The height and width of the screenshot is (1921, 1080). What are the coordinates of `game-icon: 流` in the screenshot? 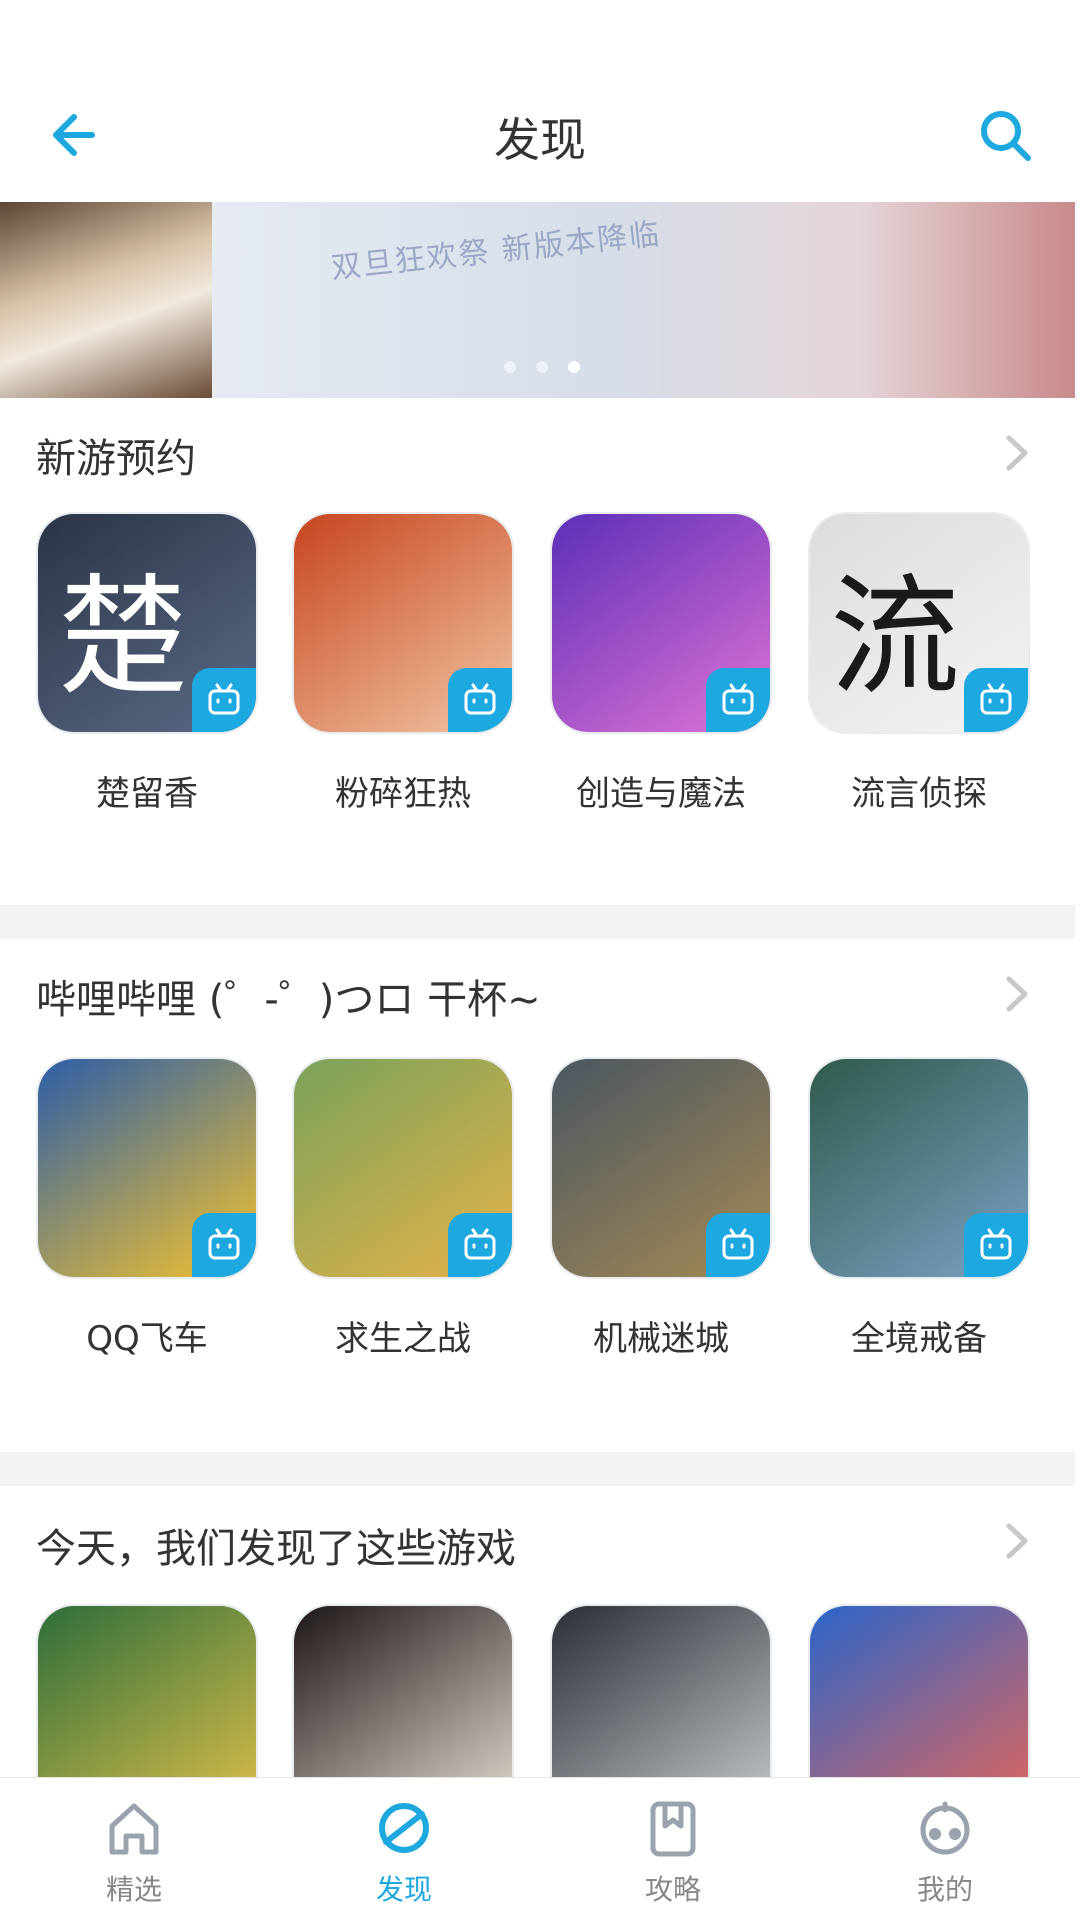 It's located at (919, 623).